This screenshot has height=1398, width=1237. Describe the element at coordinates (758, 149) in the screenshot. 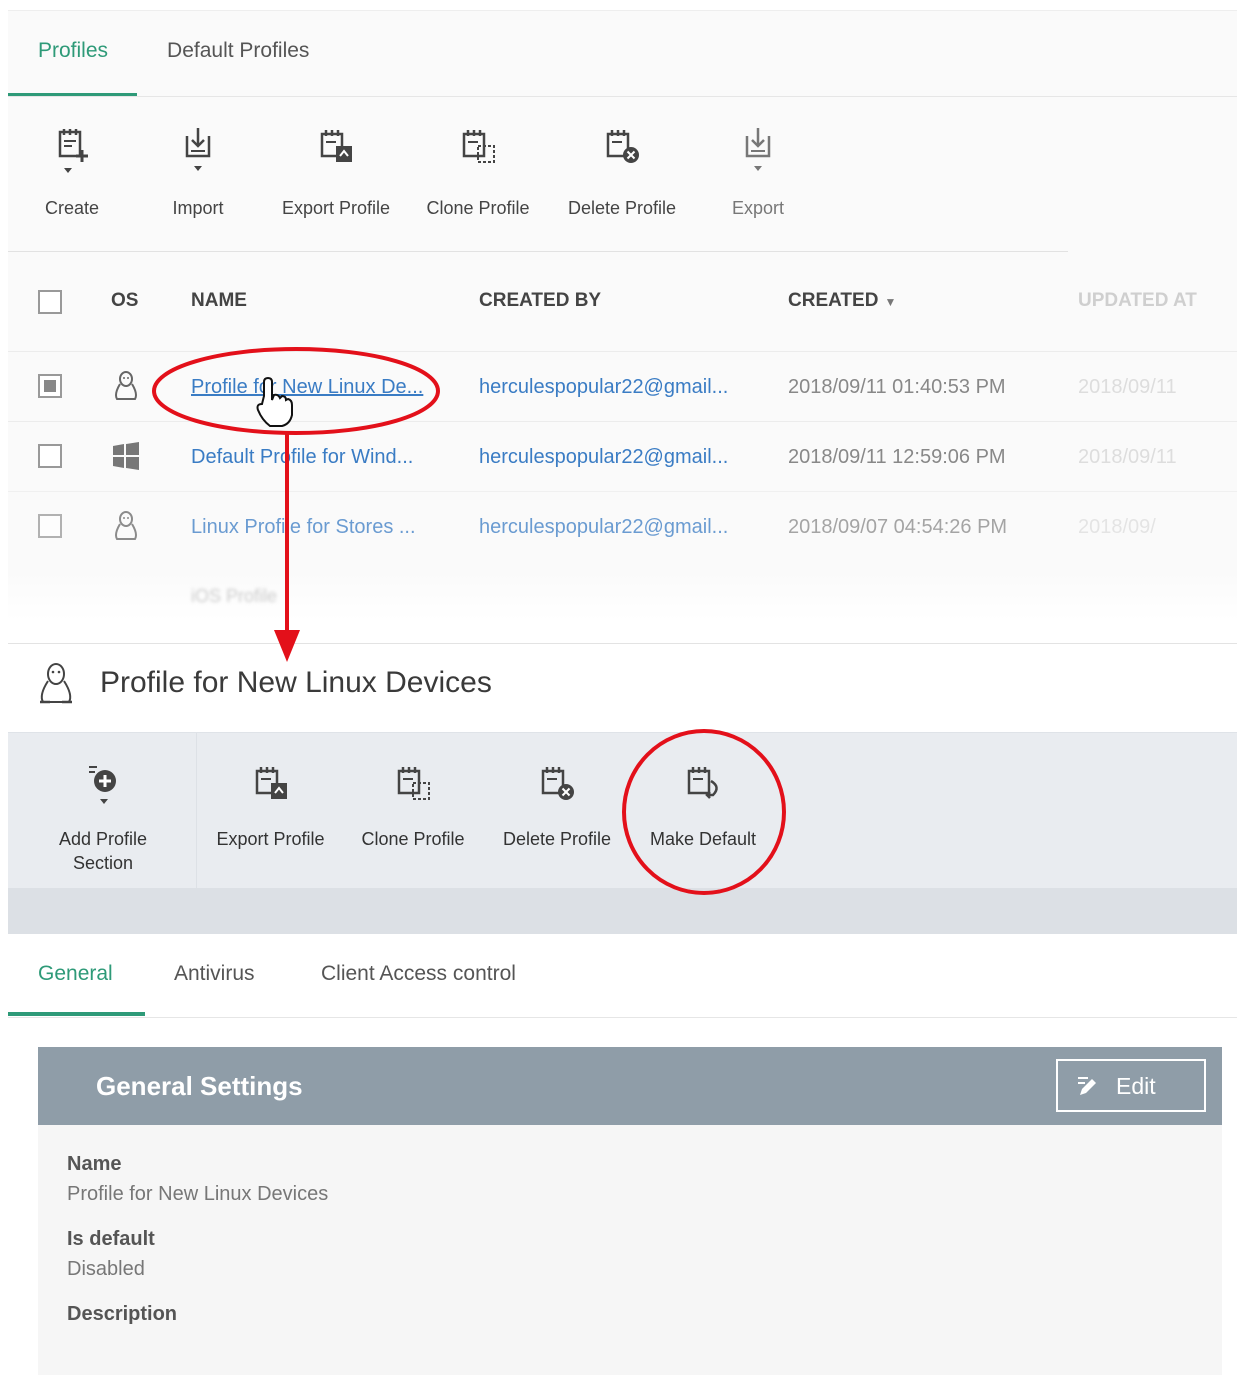

I see `export-icon` at that location.